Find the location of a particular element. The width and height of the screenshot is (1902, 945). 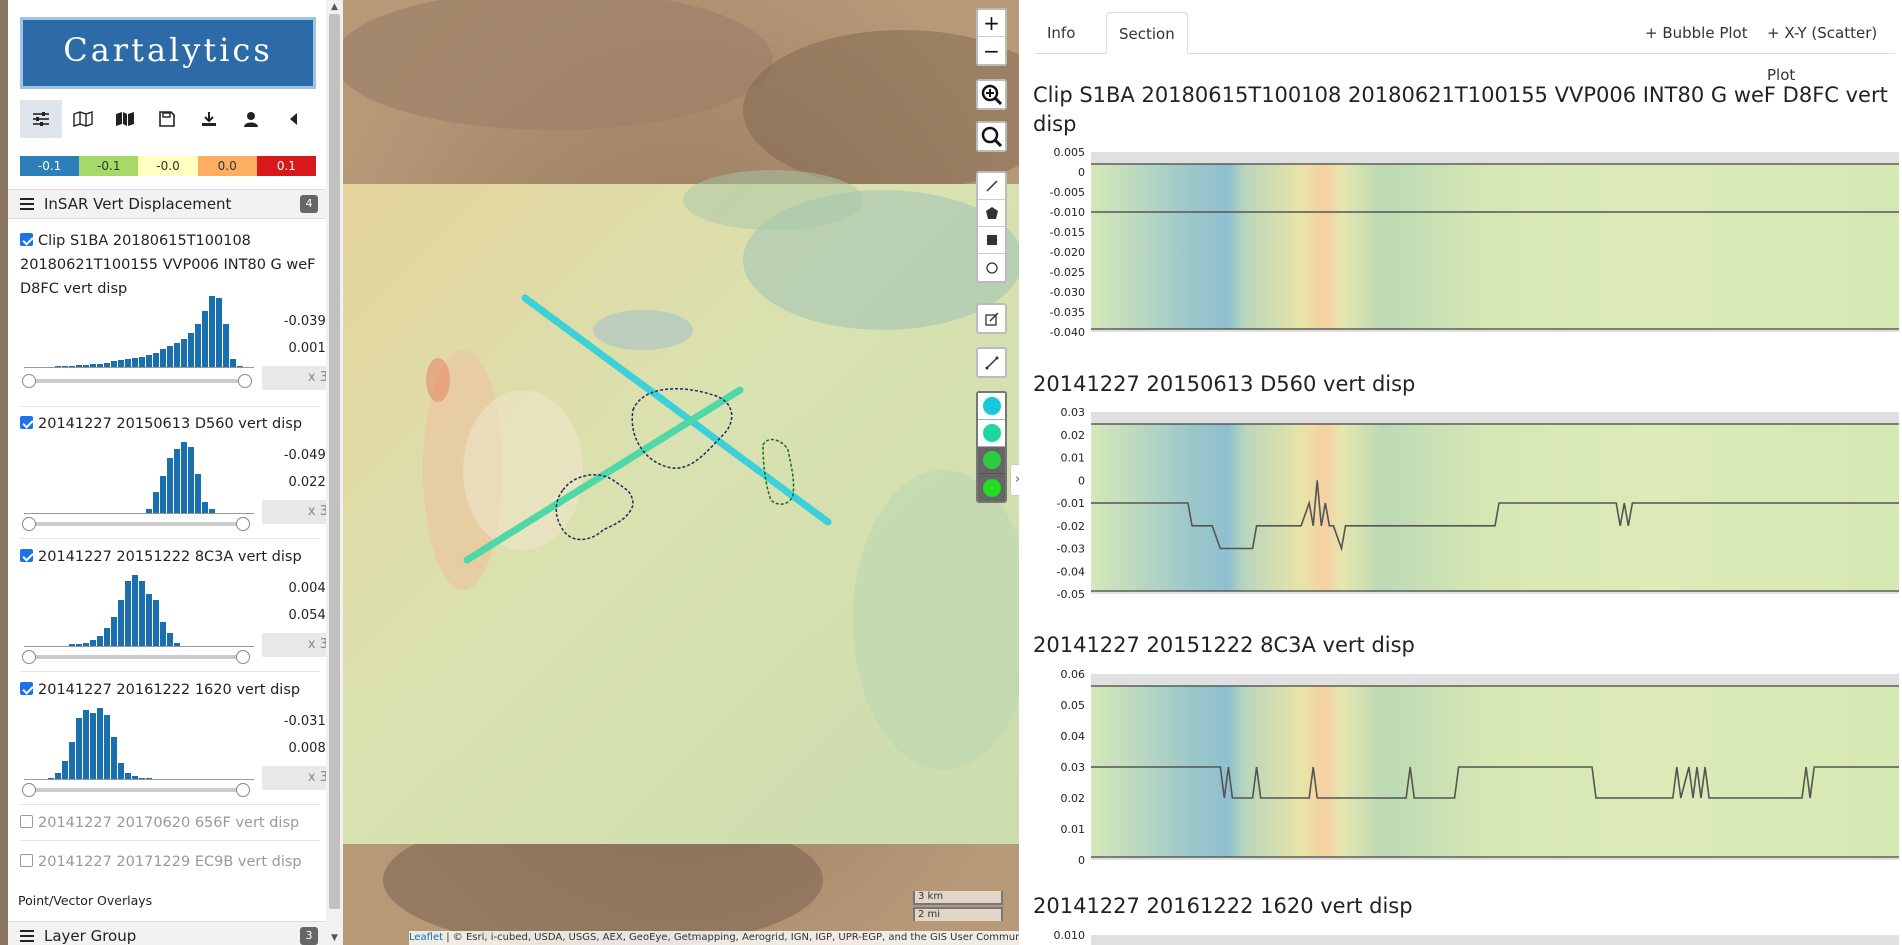

layer-group-header: Layer Group 3 is located at coordinates (167, 933).